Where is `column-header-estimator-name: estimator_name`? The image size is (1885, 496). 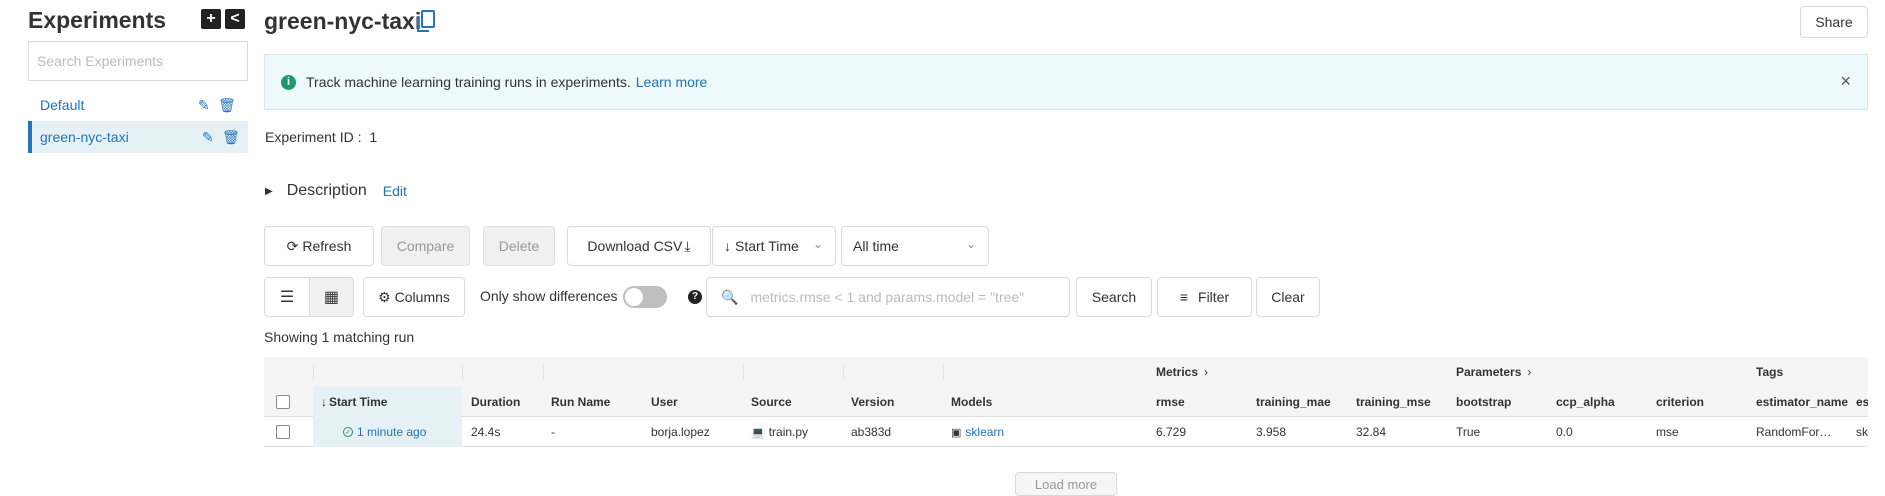
column-header-estimator-name: estimator_name is located at coordinates (1798, 402).